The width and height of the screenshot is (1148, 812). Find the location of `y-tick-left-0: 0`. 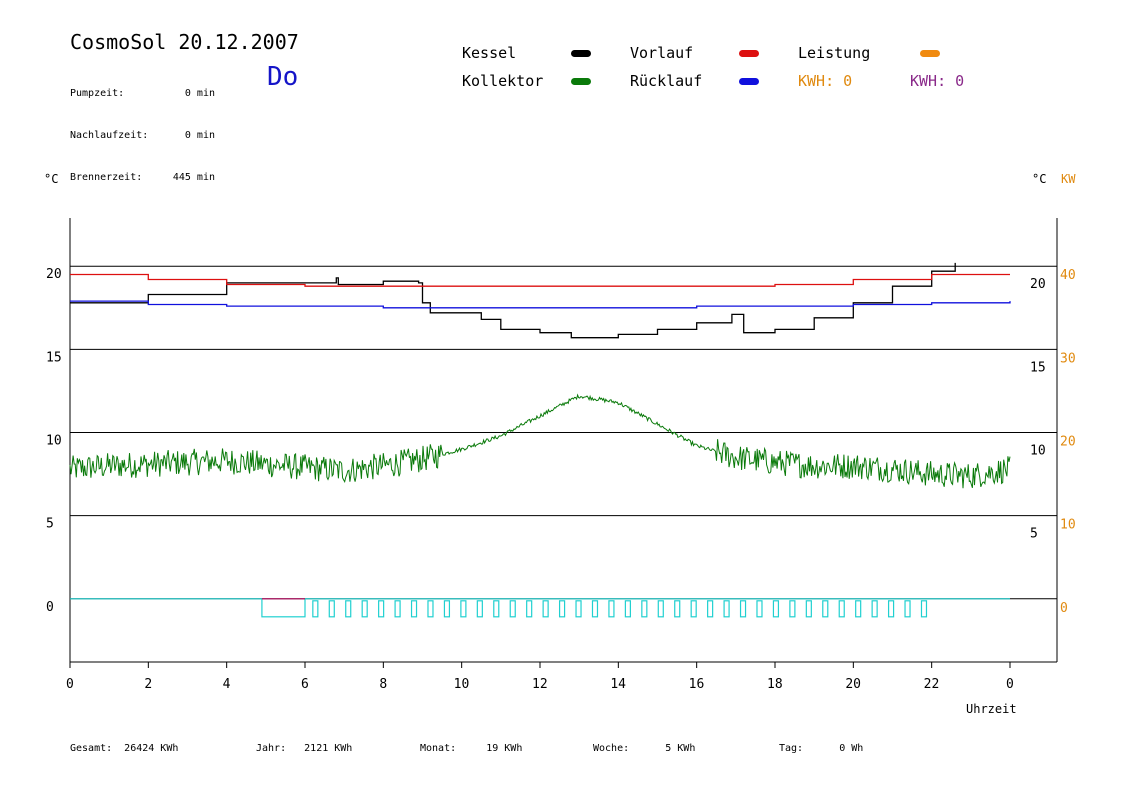

y-tick-left-0: 0 is located at coordinates (50, 607).